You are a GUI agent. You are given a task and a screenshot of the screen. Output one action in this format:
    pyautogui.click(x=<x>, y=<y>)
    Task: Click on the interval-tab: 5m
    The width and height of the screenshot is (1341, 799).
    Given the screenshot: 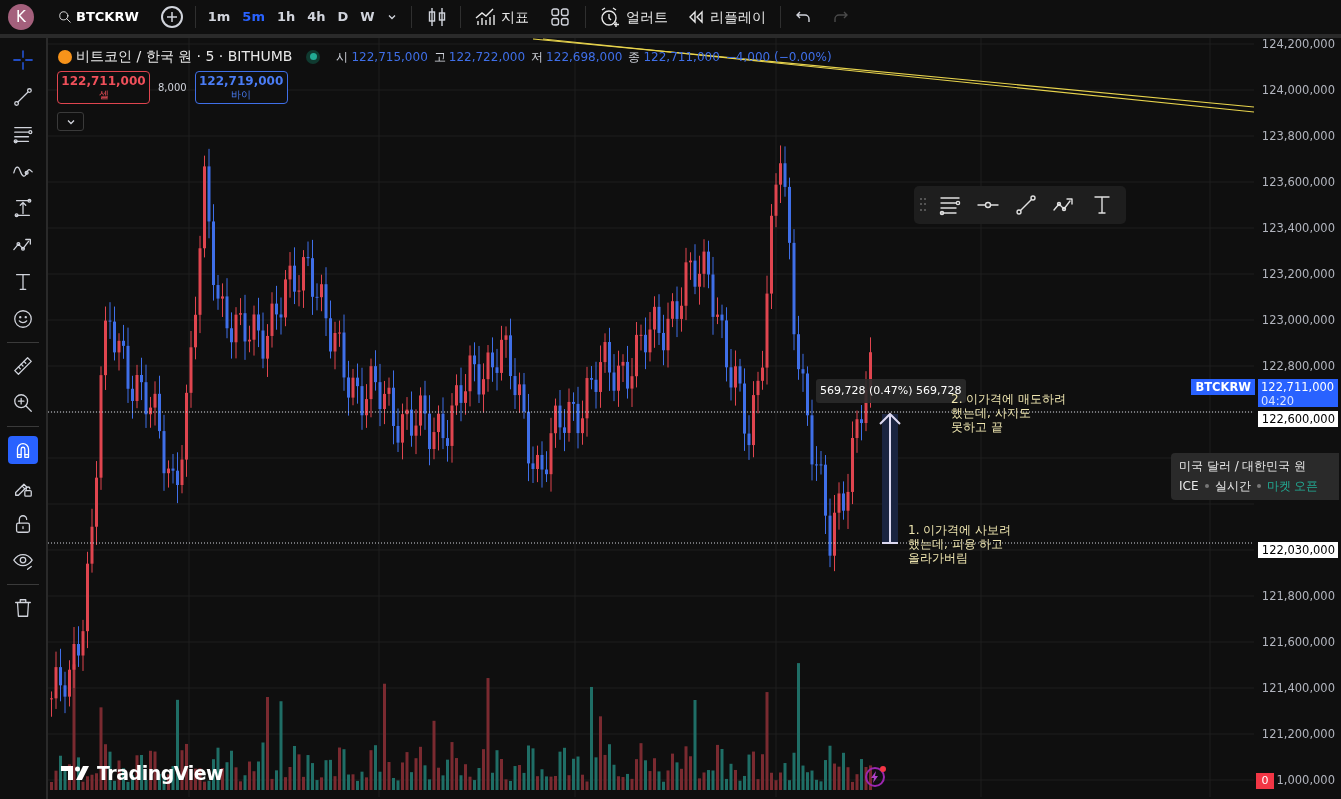 What is the action you would take?
    pyautogui.click(x=253, y=17)
    